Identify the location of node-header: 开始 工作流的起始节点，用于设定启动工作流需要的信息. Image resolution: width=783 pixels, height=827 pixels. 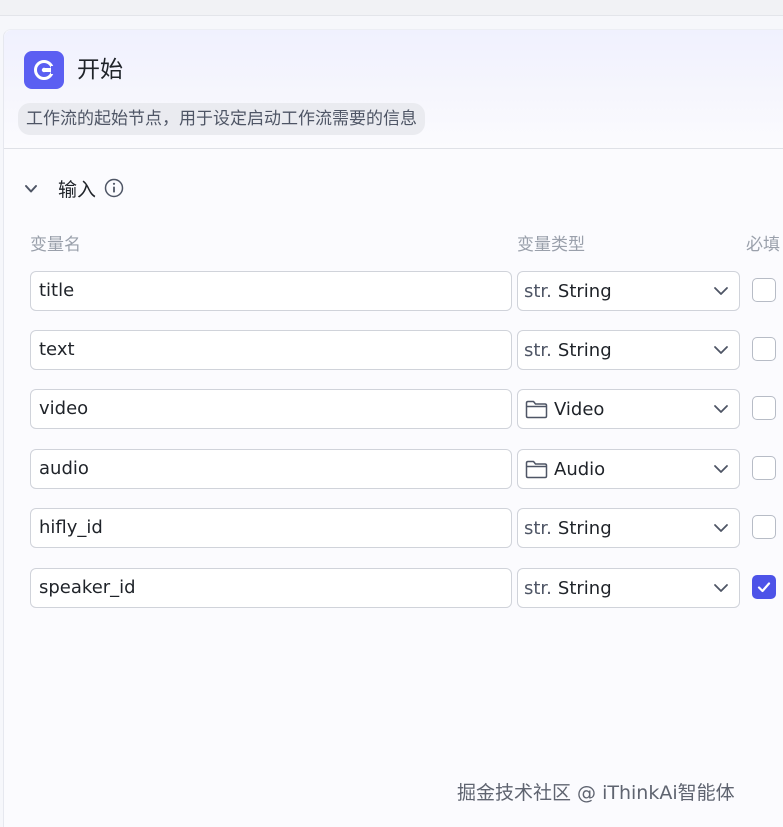
(393, 89).